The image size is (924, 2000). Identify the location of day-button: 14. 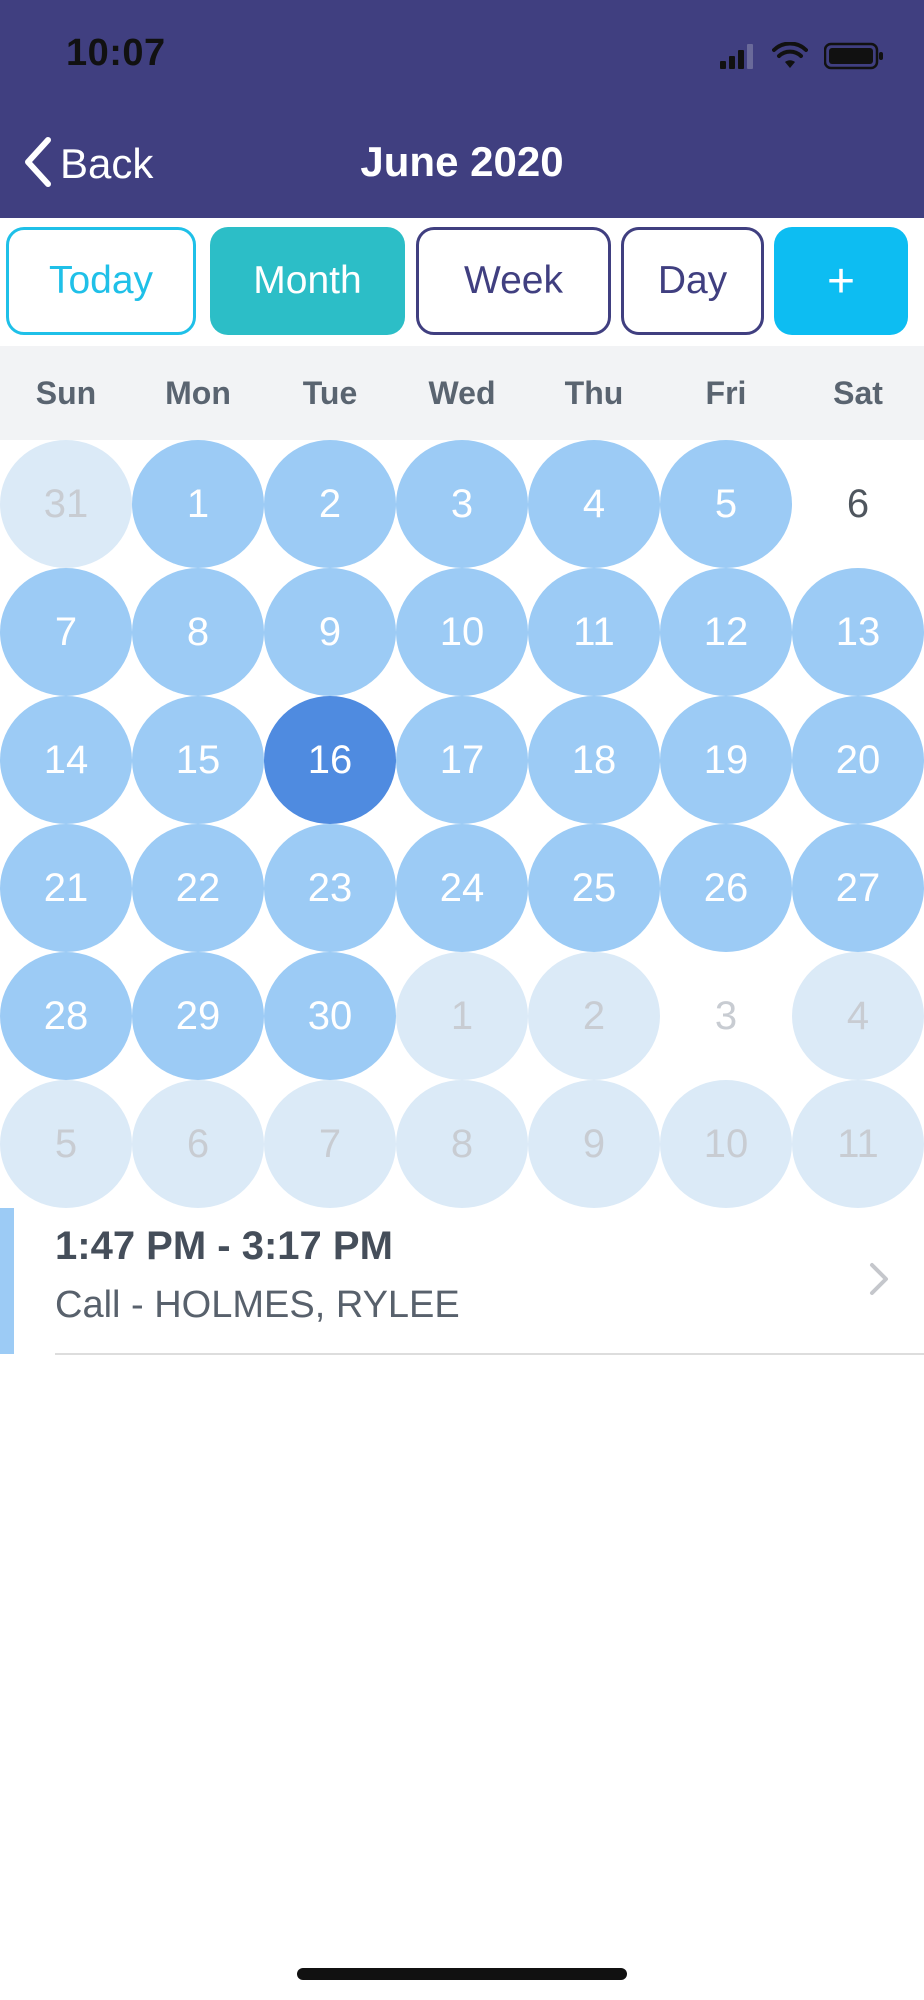
(66, 760).